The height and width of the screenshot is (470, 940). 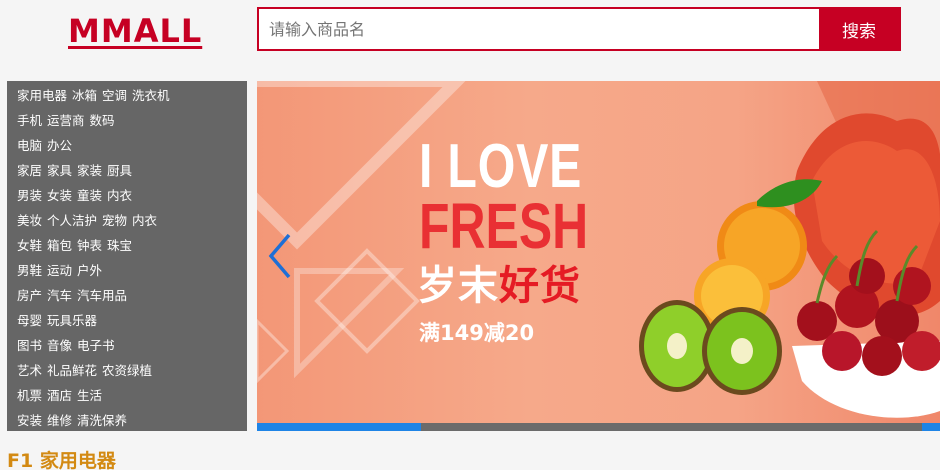 I want to click on search-input, so click(x=539, y=29).